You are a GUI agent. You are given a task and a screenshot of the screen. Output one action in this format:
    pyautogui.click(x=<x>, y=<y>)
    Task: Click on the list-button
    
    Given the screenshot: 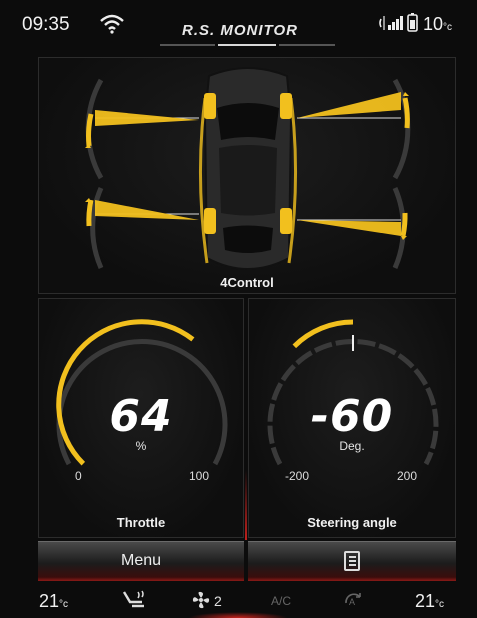 What is the action you would take?
    pyautogui.click(x=352, y=561)
    